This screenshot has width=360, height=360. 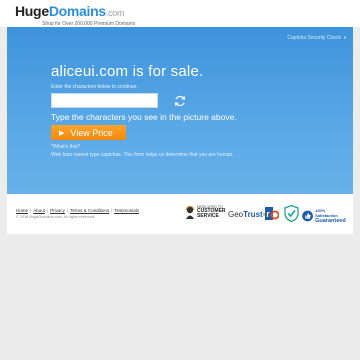 What do you see at coordinates (205, 212) in the screenshot?
I see `customer-service-badge: DEDICATED TO CUSTOMER SERVICE` at bounding box center [205, 212].